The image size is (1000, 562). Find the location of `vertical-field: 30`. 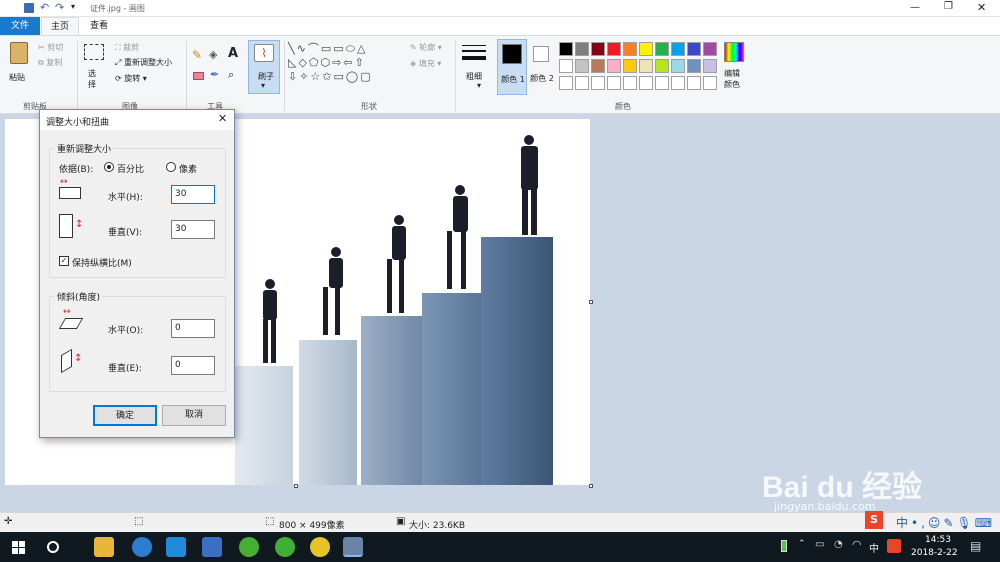

vertical-field: 30 is located at coordinates (193, 229).